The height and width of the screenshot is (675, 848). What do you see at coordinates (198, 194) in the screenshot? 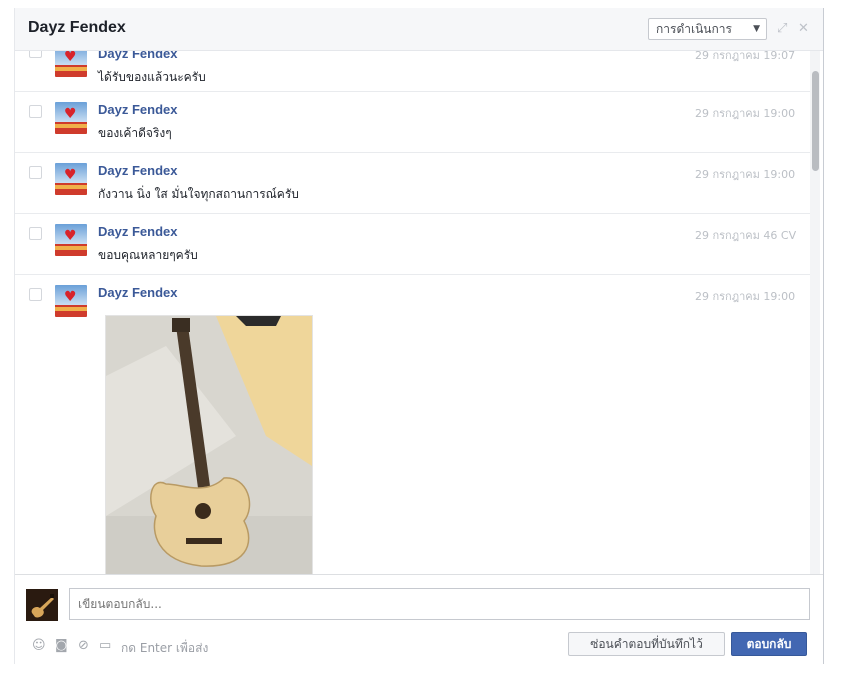
I see `message-text: กังวาน นิ่ง ใส มั่นใจทุกสถานการณ์ครับ` at bounding box center [198, 194].